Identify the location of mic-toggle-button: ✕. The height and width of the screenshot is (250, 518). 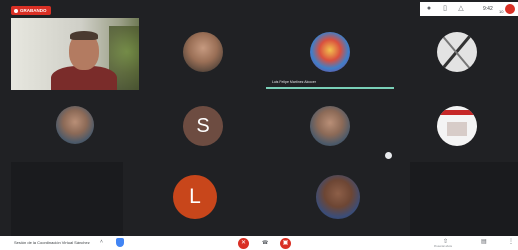
(243, 243).